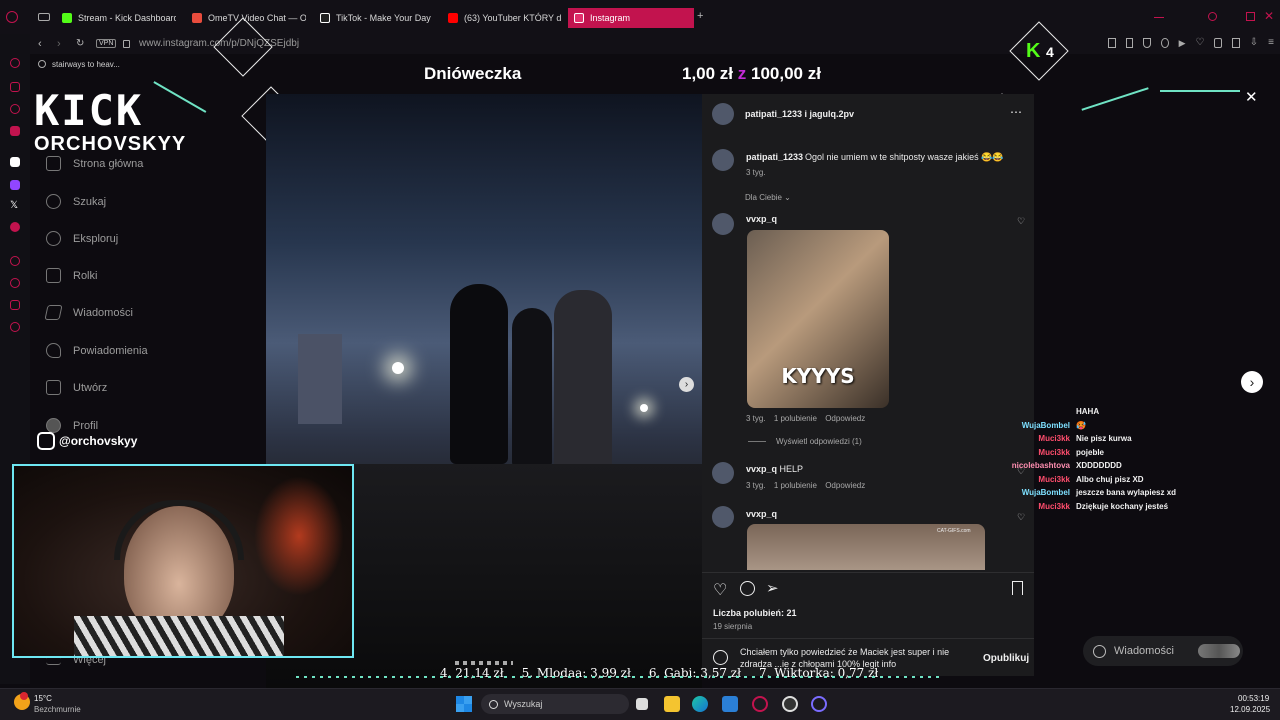 This screenshot has width=1280, height=720. I want to click on windows-start-icon, so click(464, 704).